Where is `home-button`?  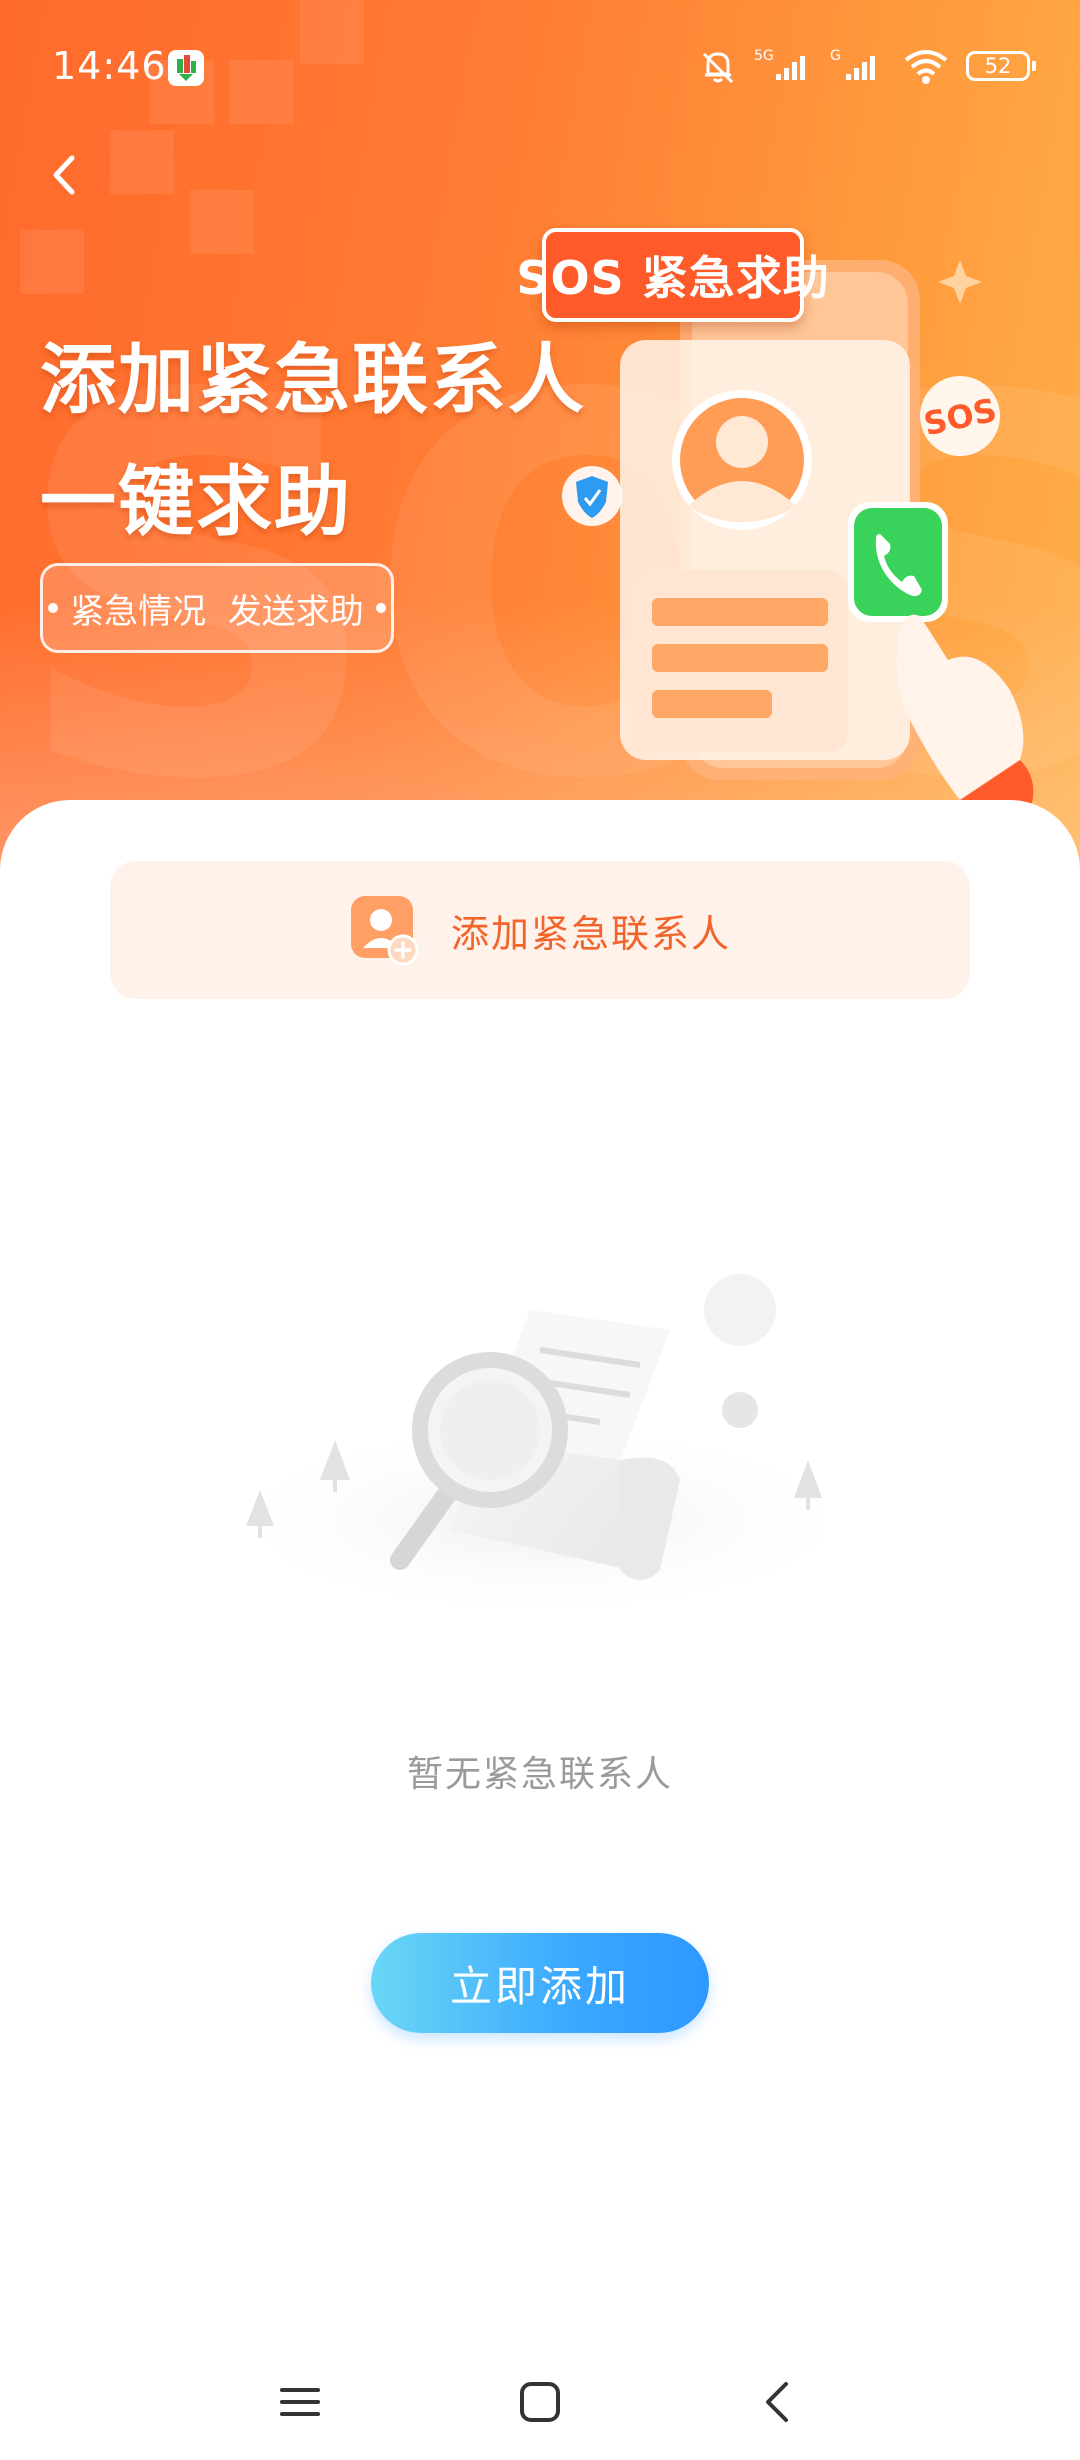
home-button is located at coordinates (540, 2402).